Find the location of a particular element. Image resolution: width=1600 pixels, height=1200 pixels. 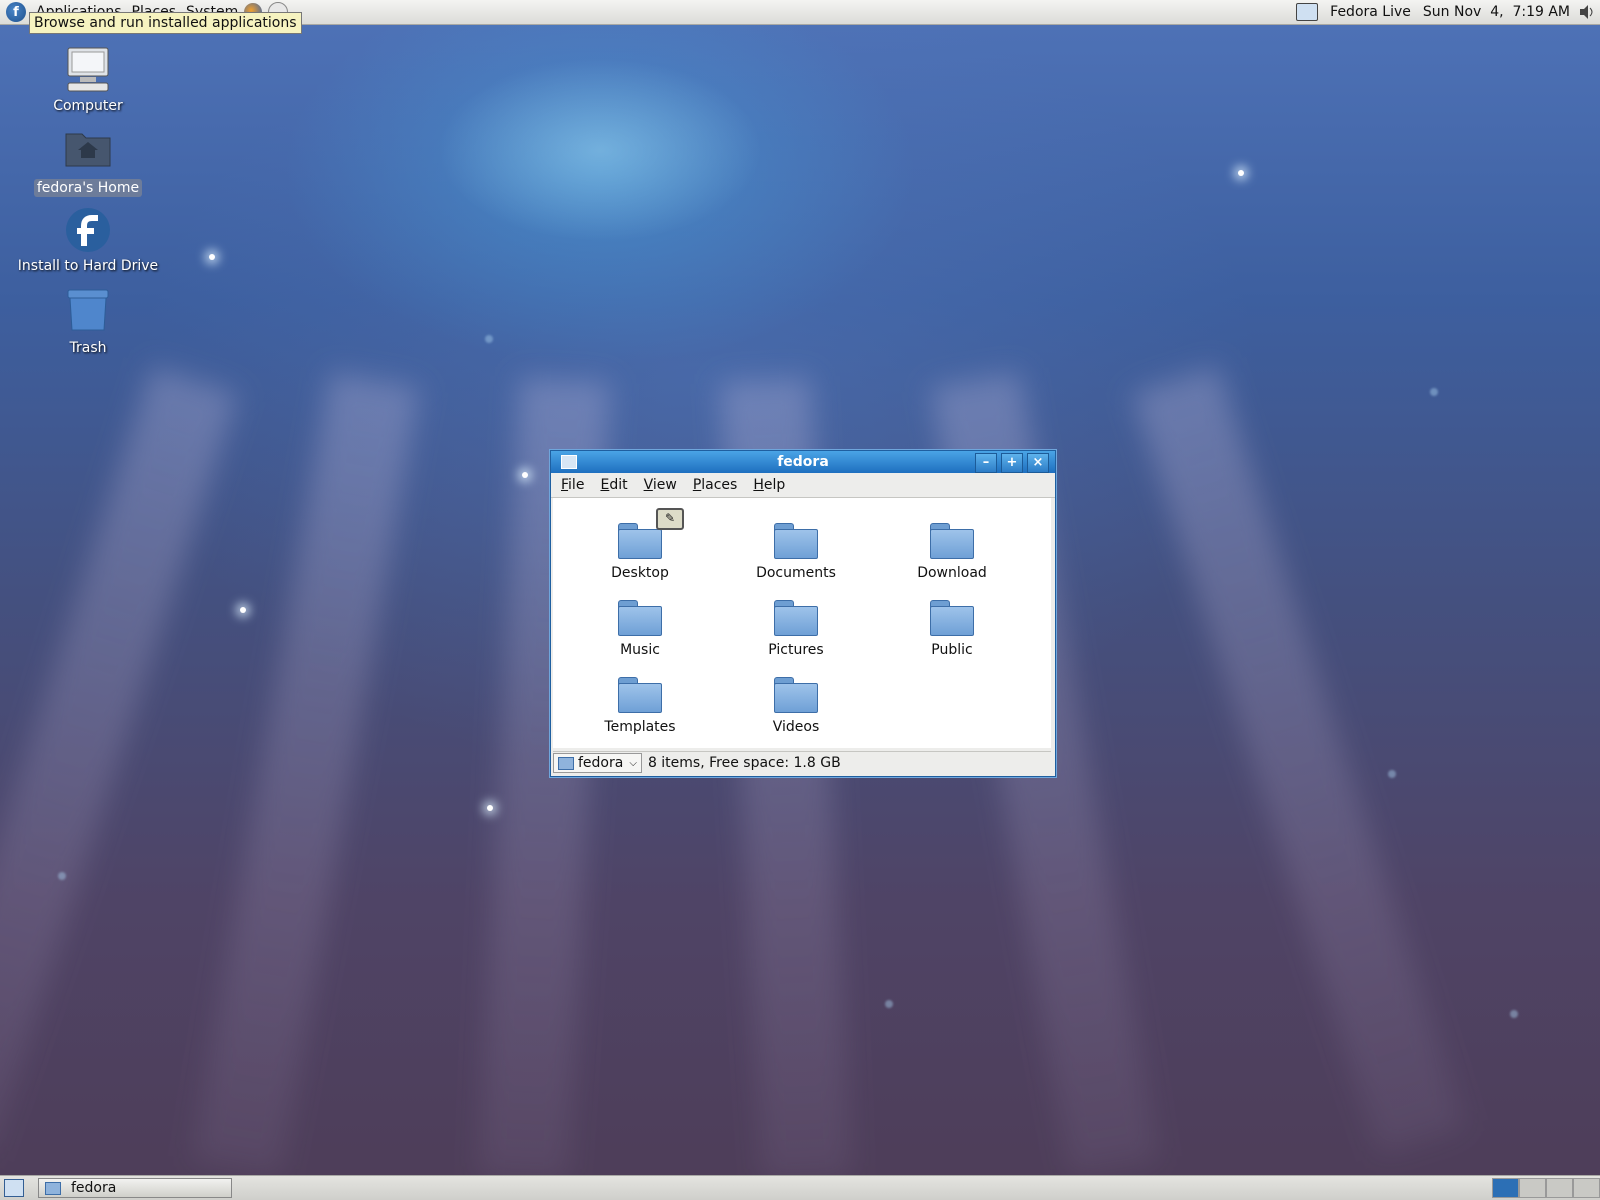

desktop-icon-label: fedora's Home is located at coordinates (88, 188).